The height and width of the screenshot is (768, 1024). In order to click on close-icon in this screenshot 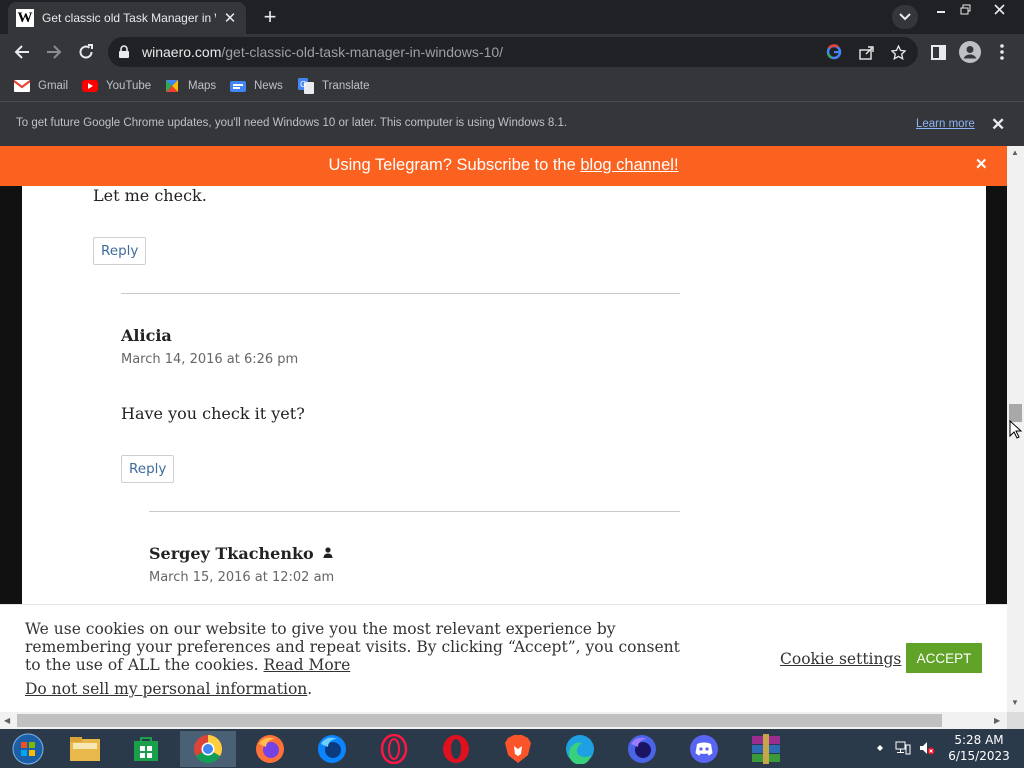, I will do `click(999, 9)`.